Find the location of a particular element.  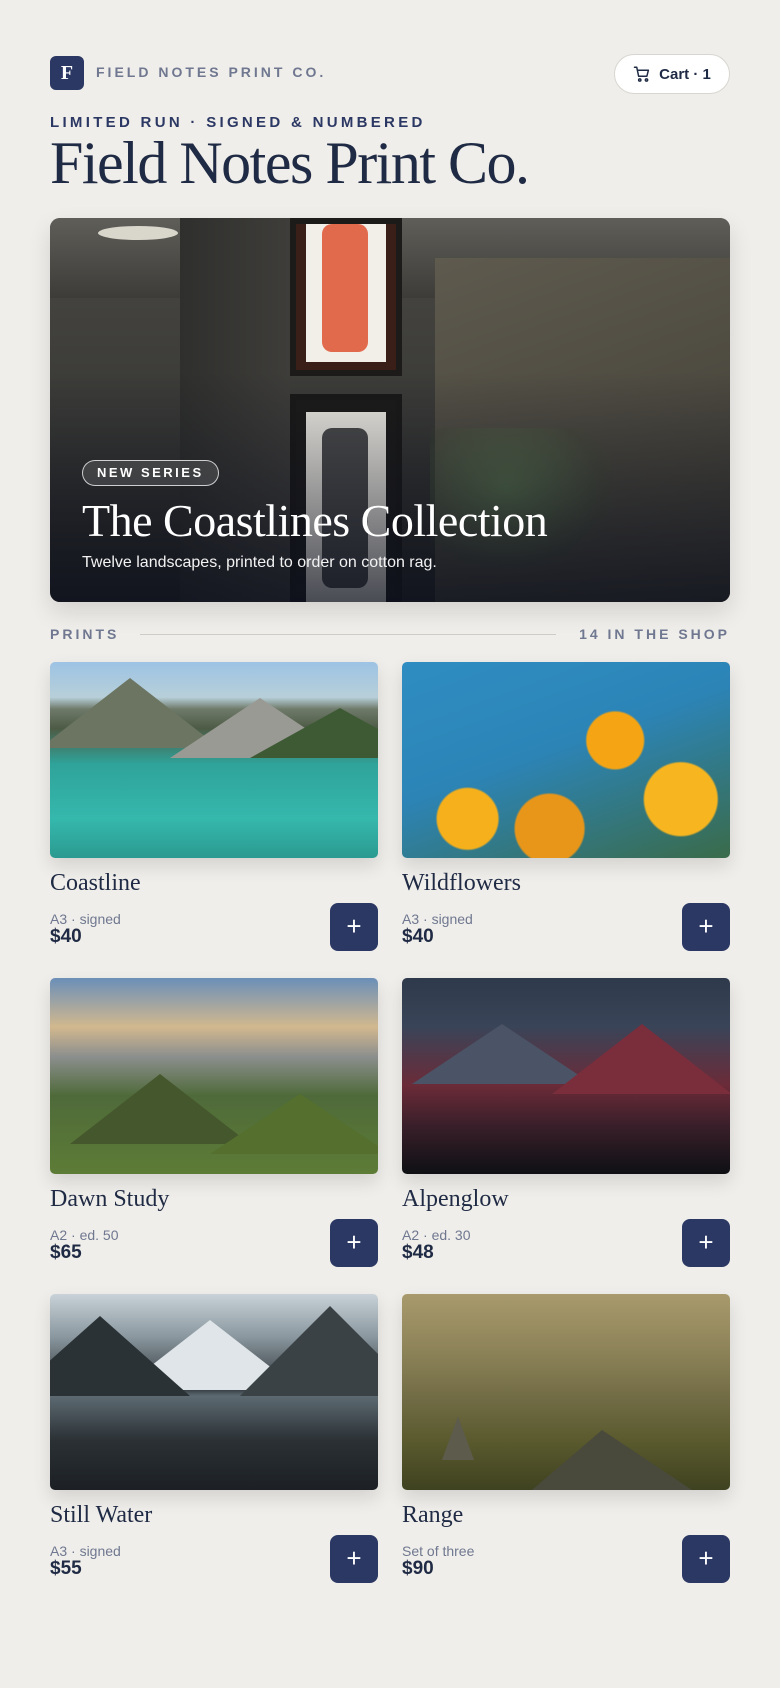

product-card: Still Water A3 · signed $55 + is located at coordinates (214, 1439).